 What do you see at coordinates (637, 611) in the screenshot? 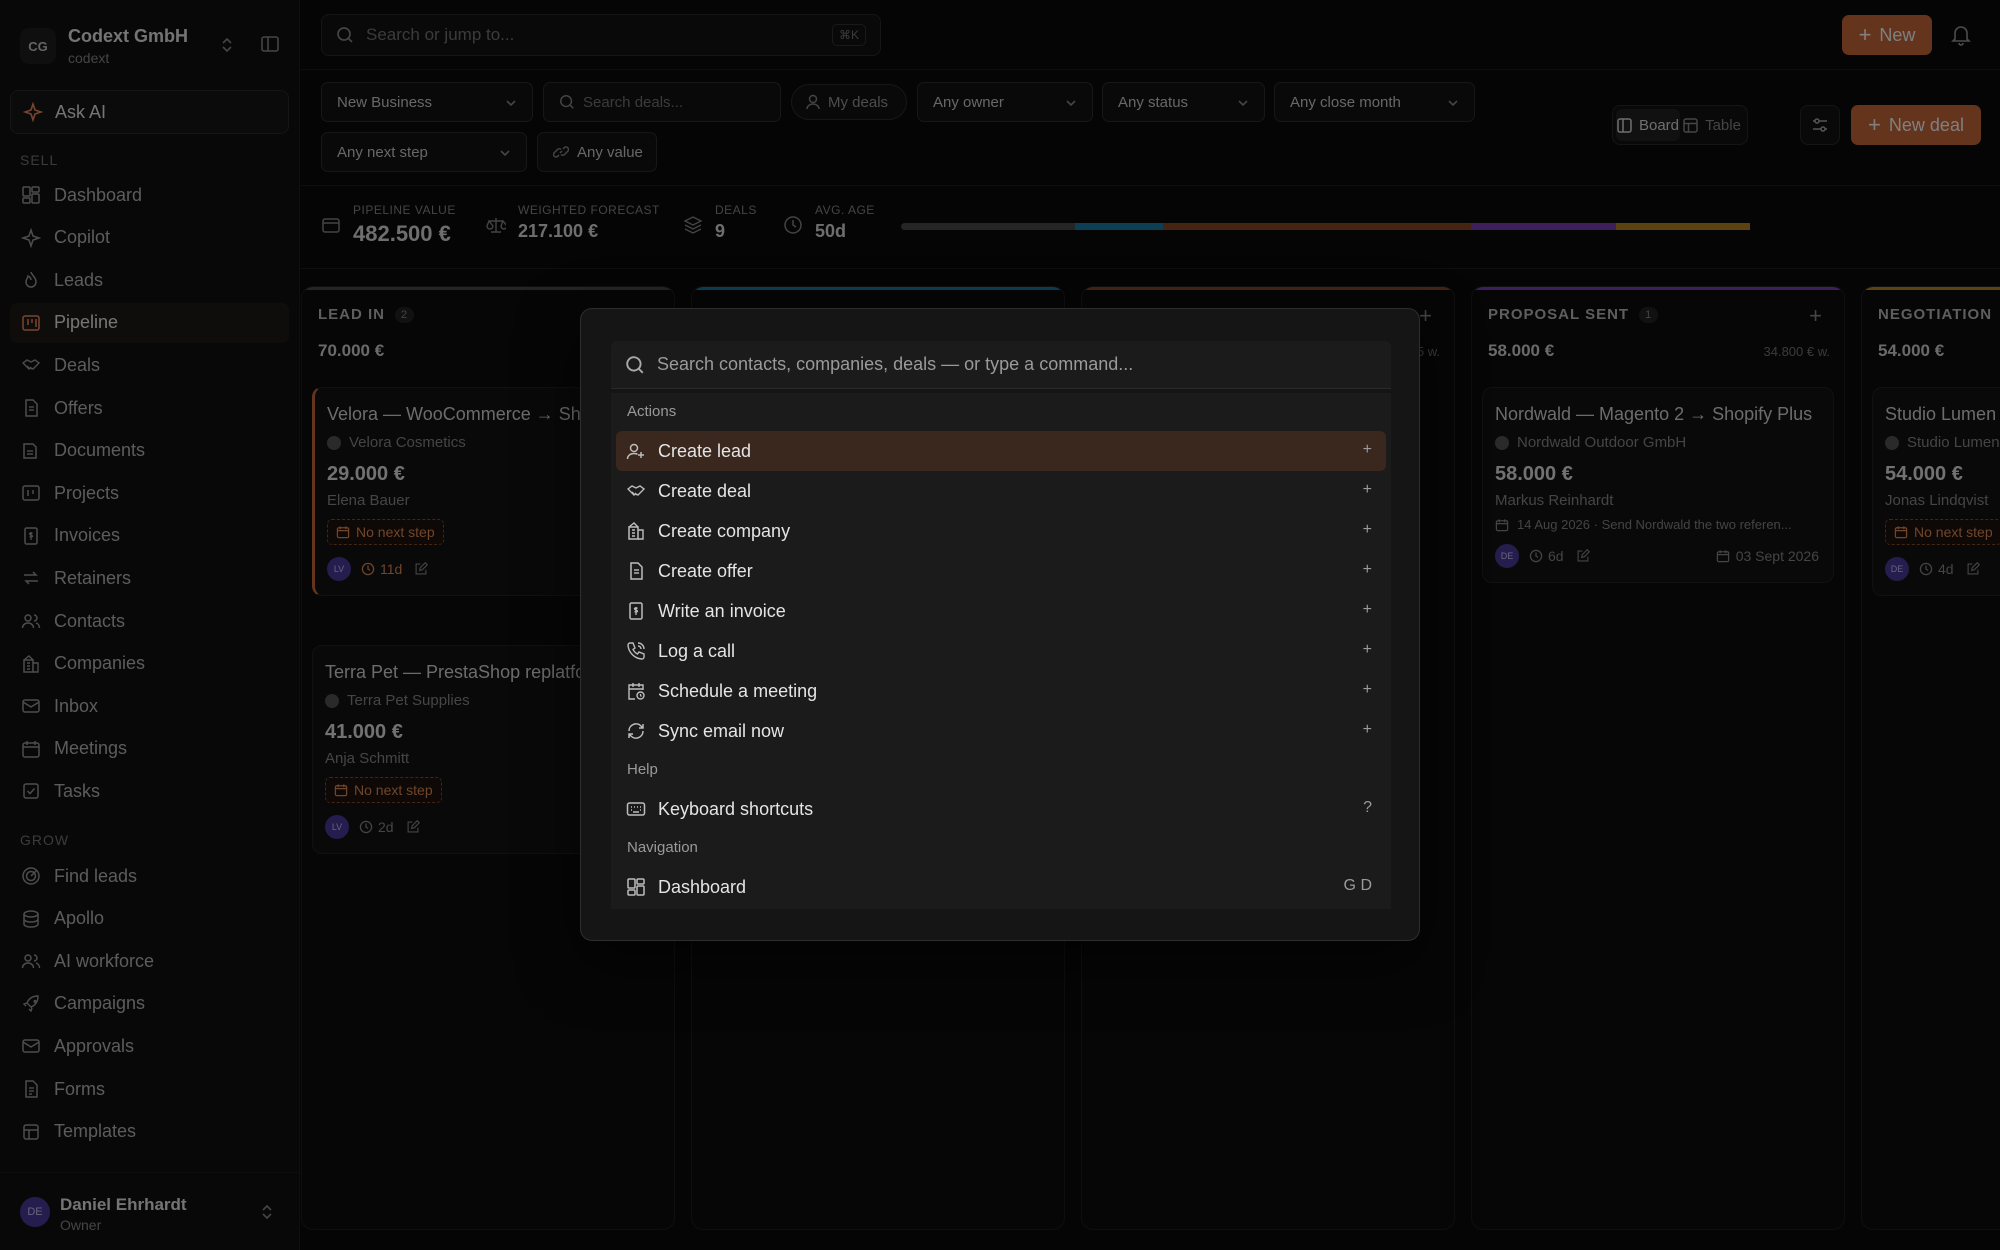
I see `invoice-icon` at bounding box center [637, 611].